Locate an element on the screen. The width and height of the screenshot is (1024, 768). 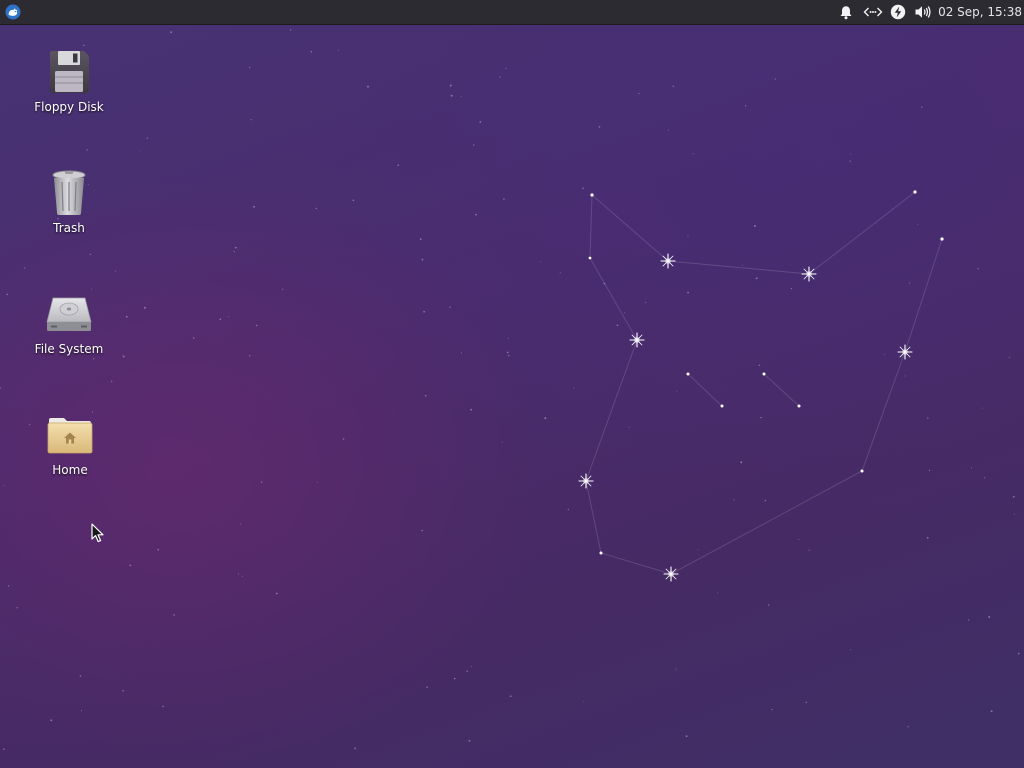
applications-menu-button is located at coordinates (13, 12).